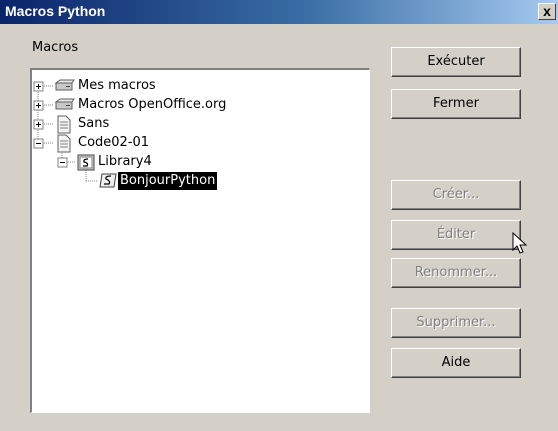  What do you see at coordinates (456, 104) in the screenshot?
I see `close-button: Fermer` at bounding box center [456, 104].